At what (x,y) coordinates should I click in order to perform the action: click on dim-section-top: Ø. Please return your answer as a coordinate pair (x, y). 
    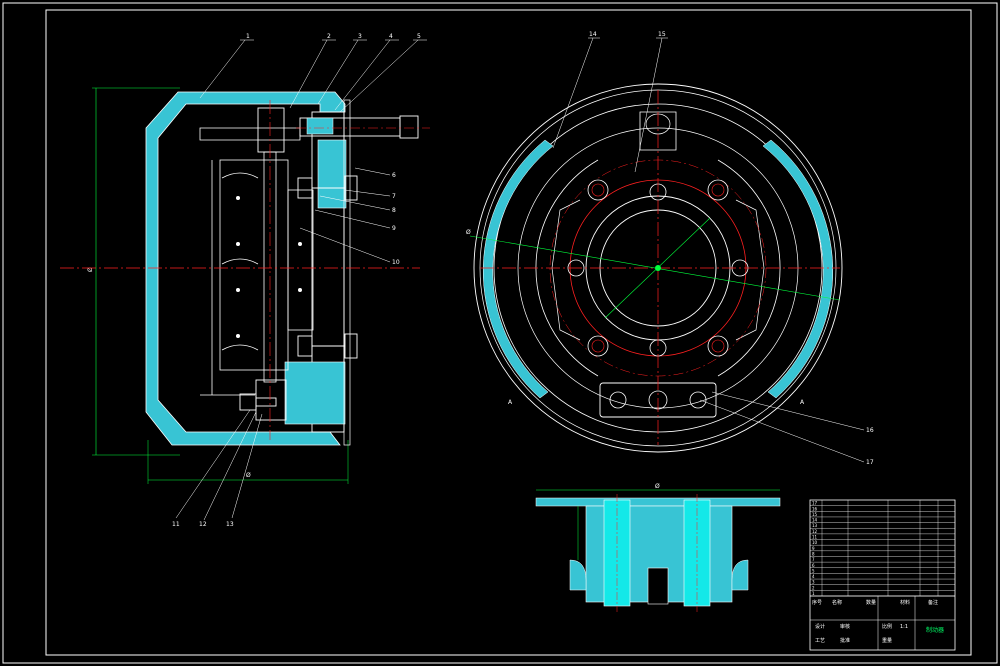
    Looking at the image, I should click on (657, 486).